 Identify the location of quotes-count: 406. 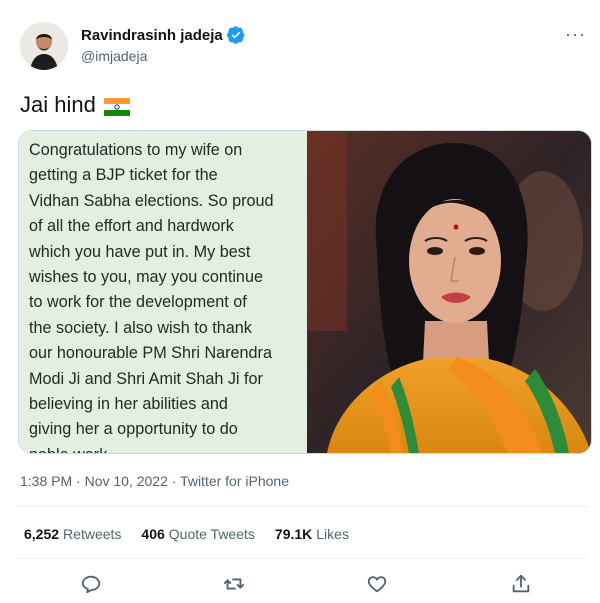
(153, 534).